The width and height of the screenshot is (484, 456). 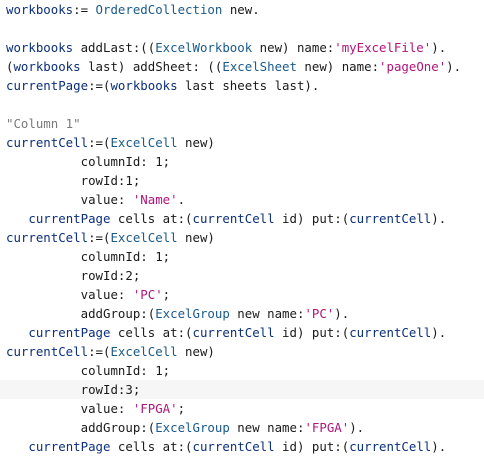 I want to click on code-line: value: 'Name'., so click(x=244, y=199).